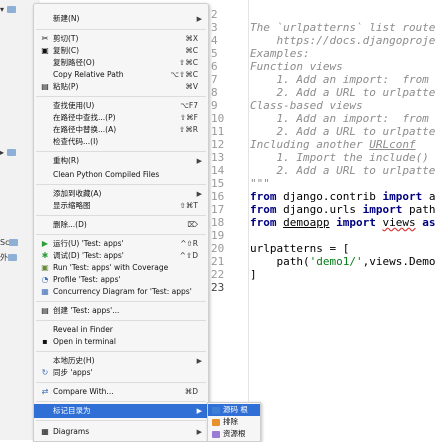  Describe the element at coordinates (191, 391) in the screenshot. I see `menu-item-shortcut: ⌘D` at that location.